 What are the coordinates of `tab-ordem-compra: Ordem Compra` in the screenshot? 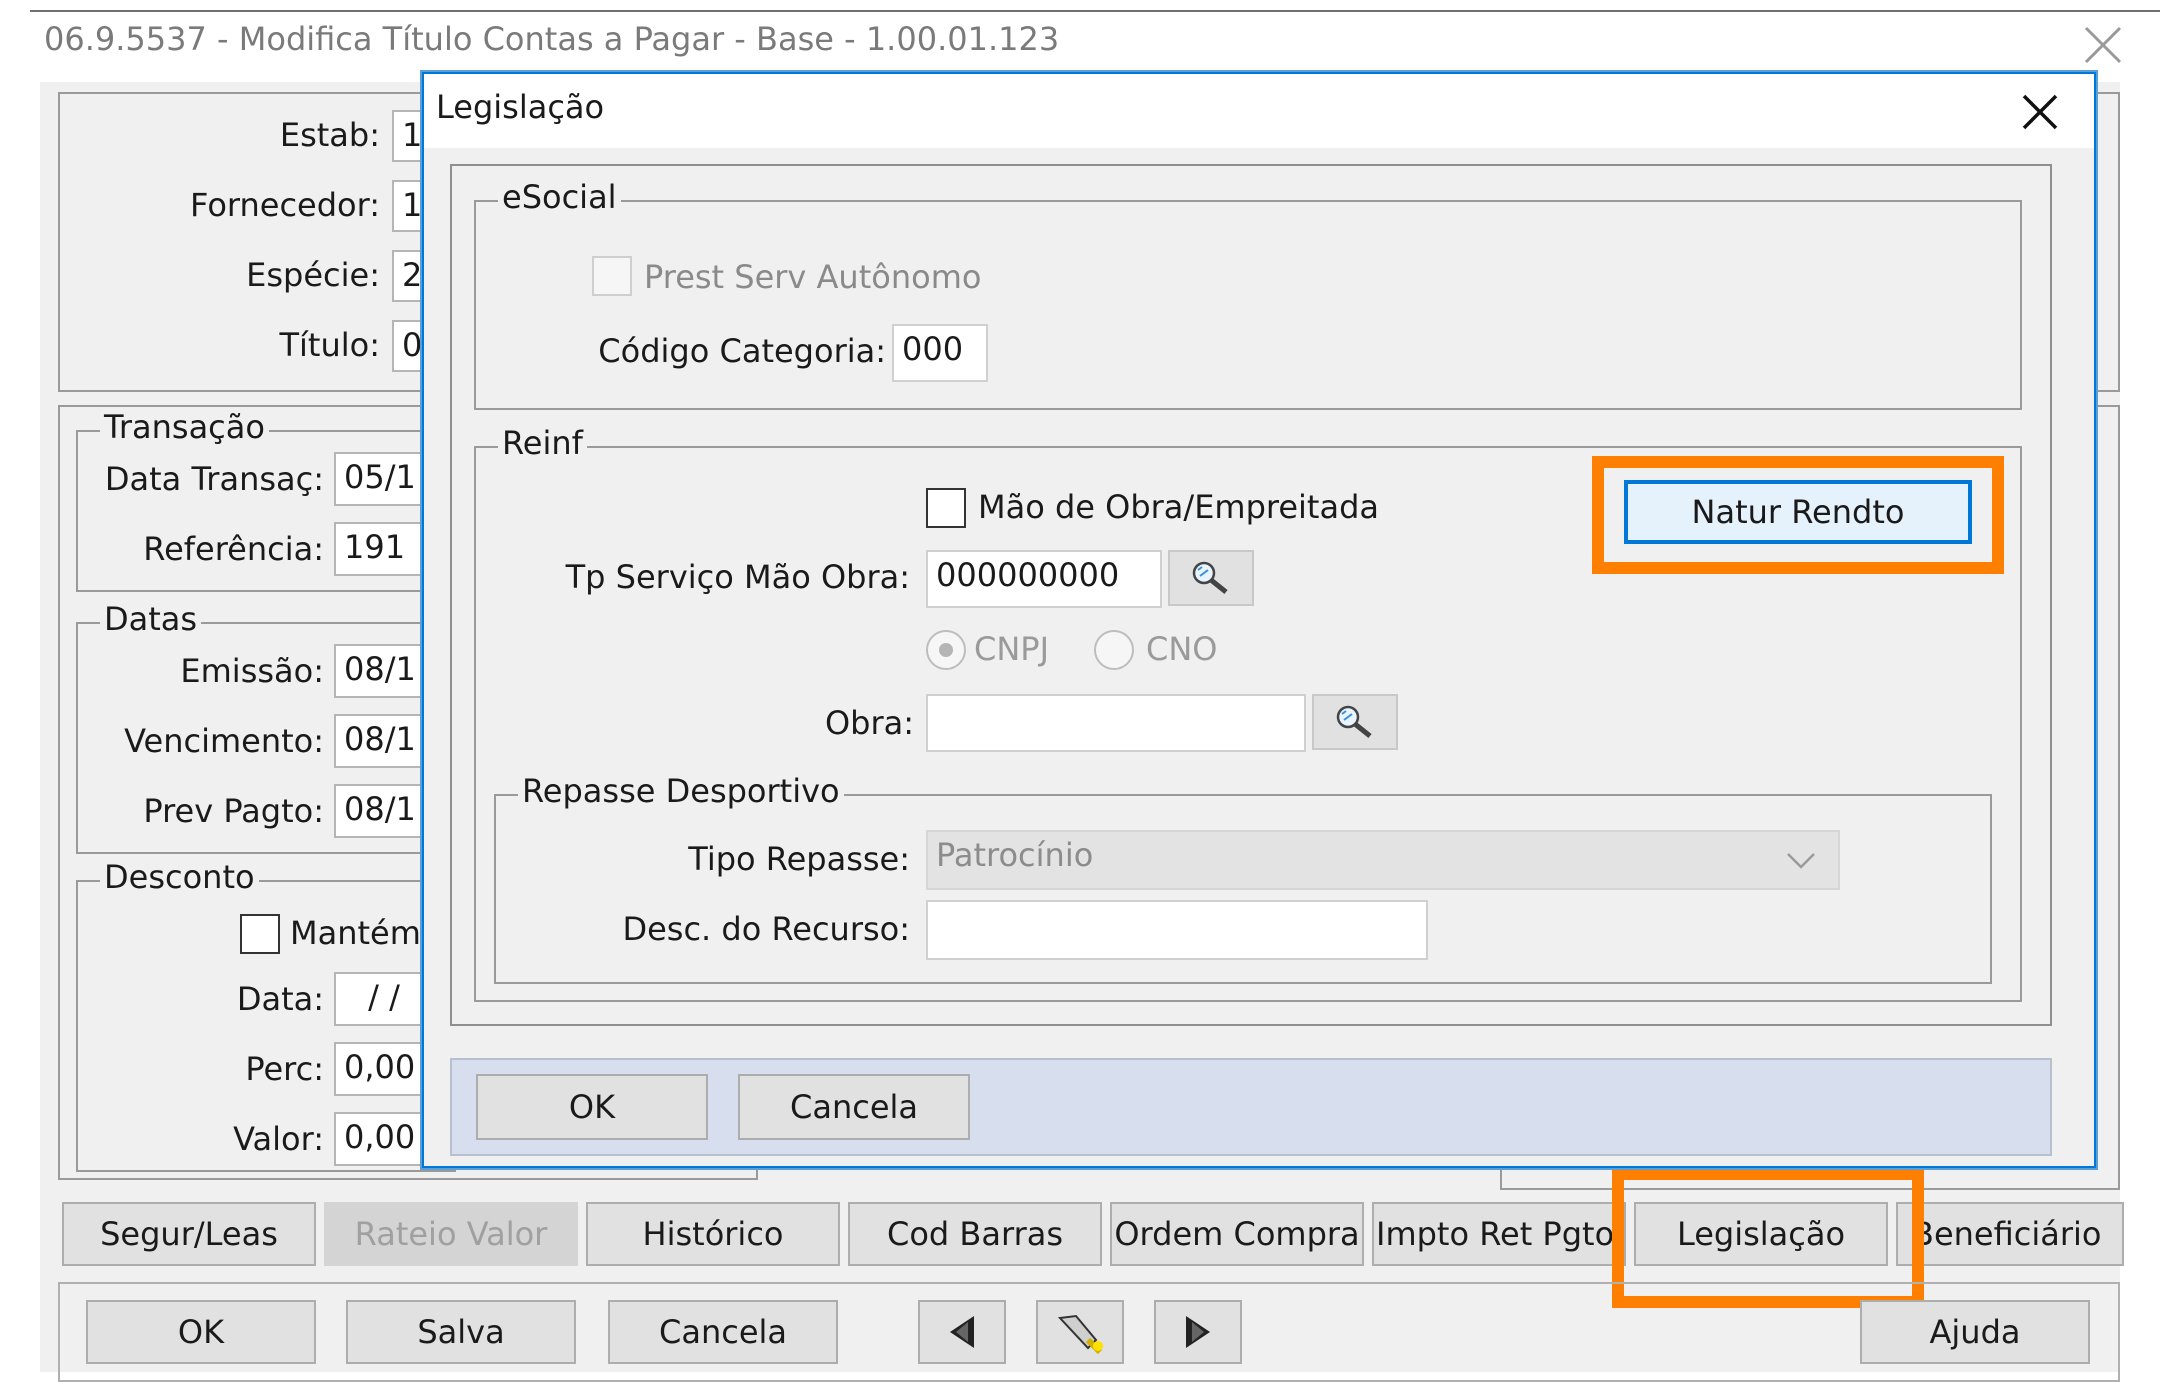 It's located at (1237, 1234).